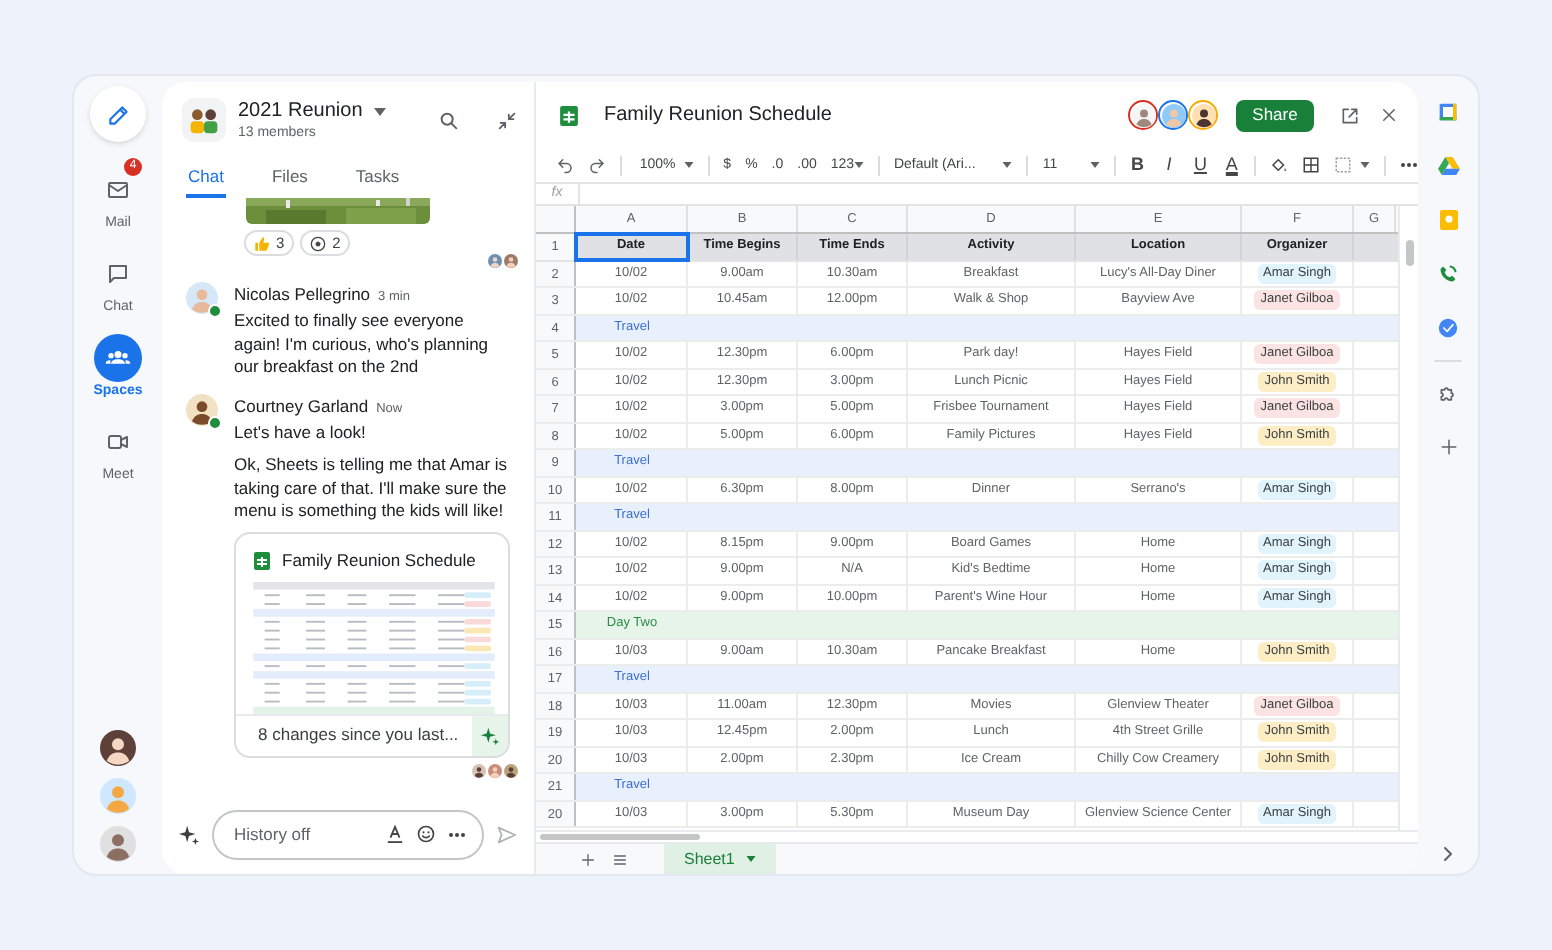  Describe the element at coordinates (301, 405) in the screenshot. I see `author-name: Courtney Garland` at that location.